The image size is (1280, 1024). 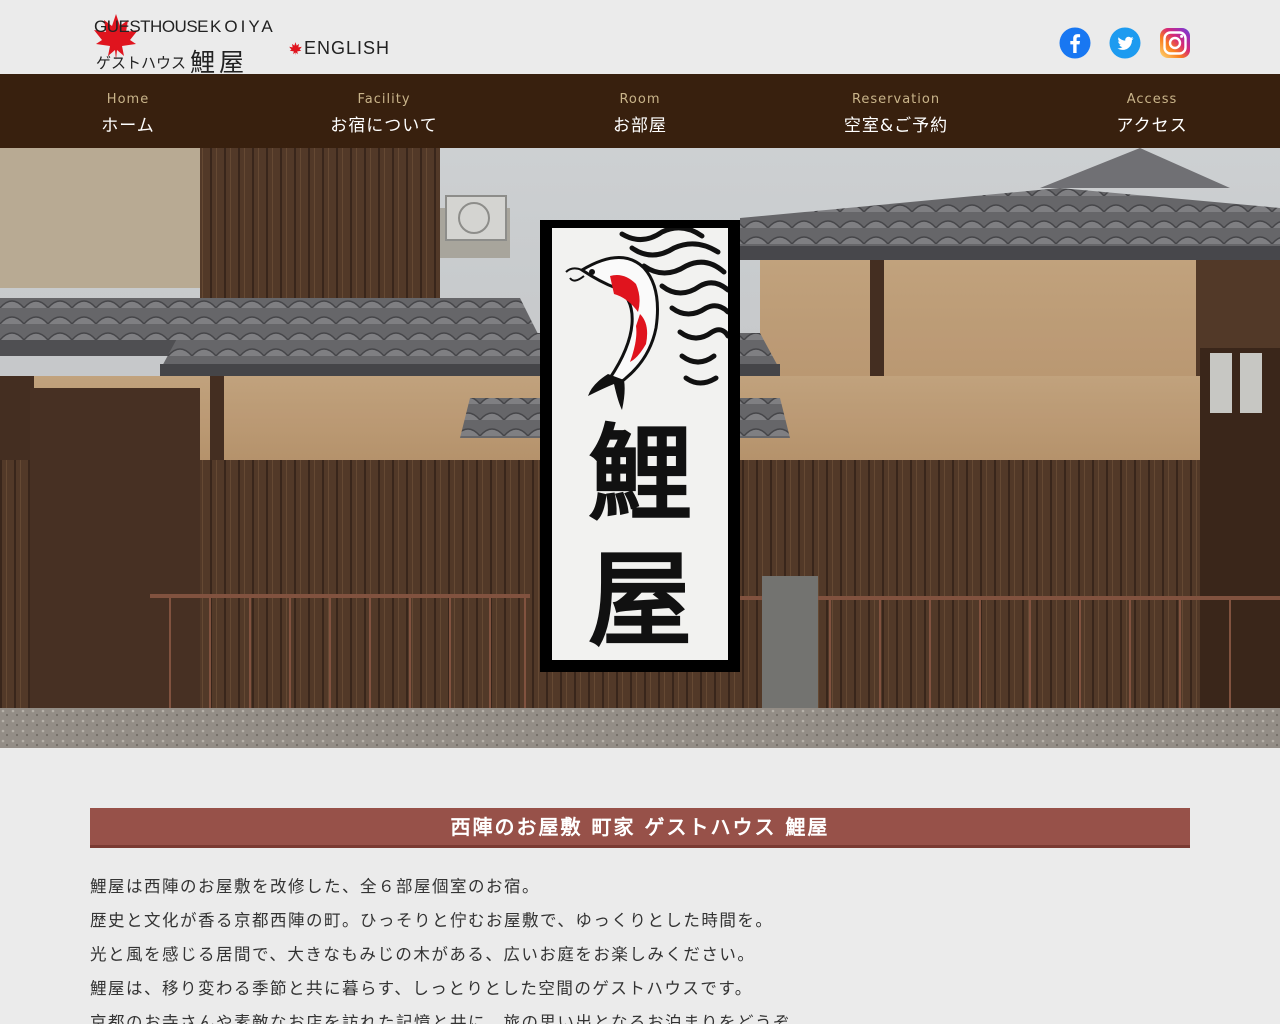 I want to click on intro-paragraph: 歴史と文化が香る京都西陣の町。ひっそりと佇むお屋敷で、ゆっくりとした時間を。, so click(x=432, y=920).